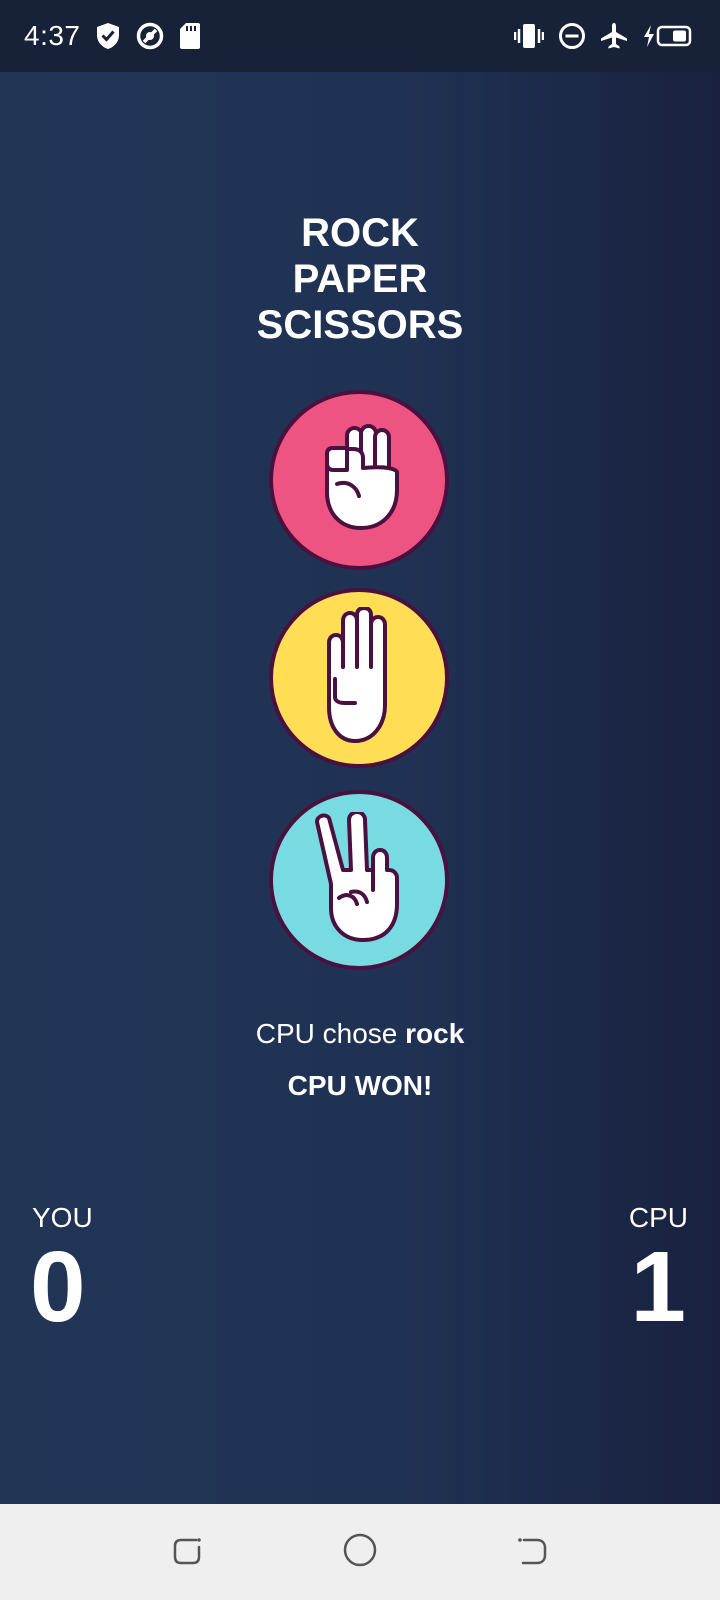  I want to click on game-title: ROCK PAPER SCISSORS, so click(360, 279).